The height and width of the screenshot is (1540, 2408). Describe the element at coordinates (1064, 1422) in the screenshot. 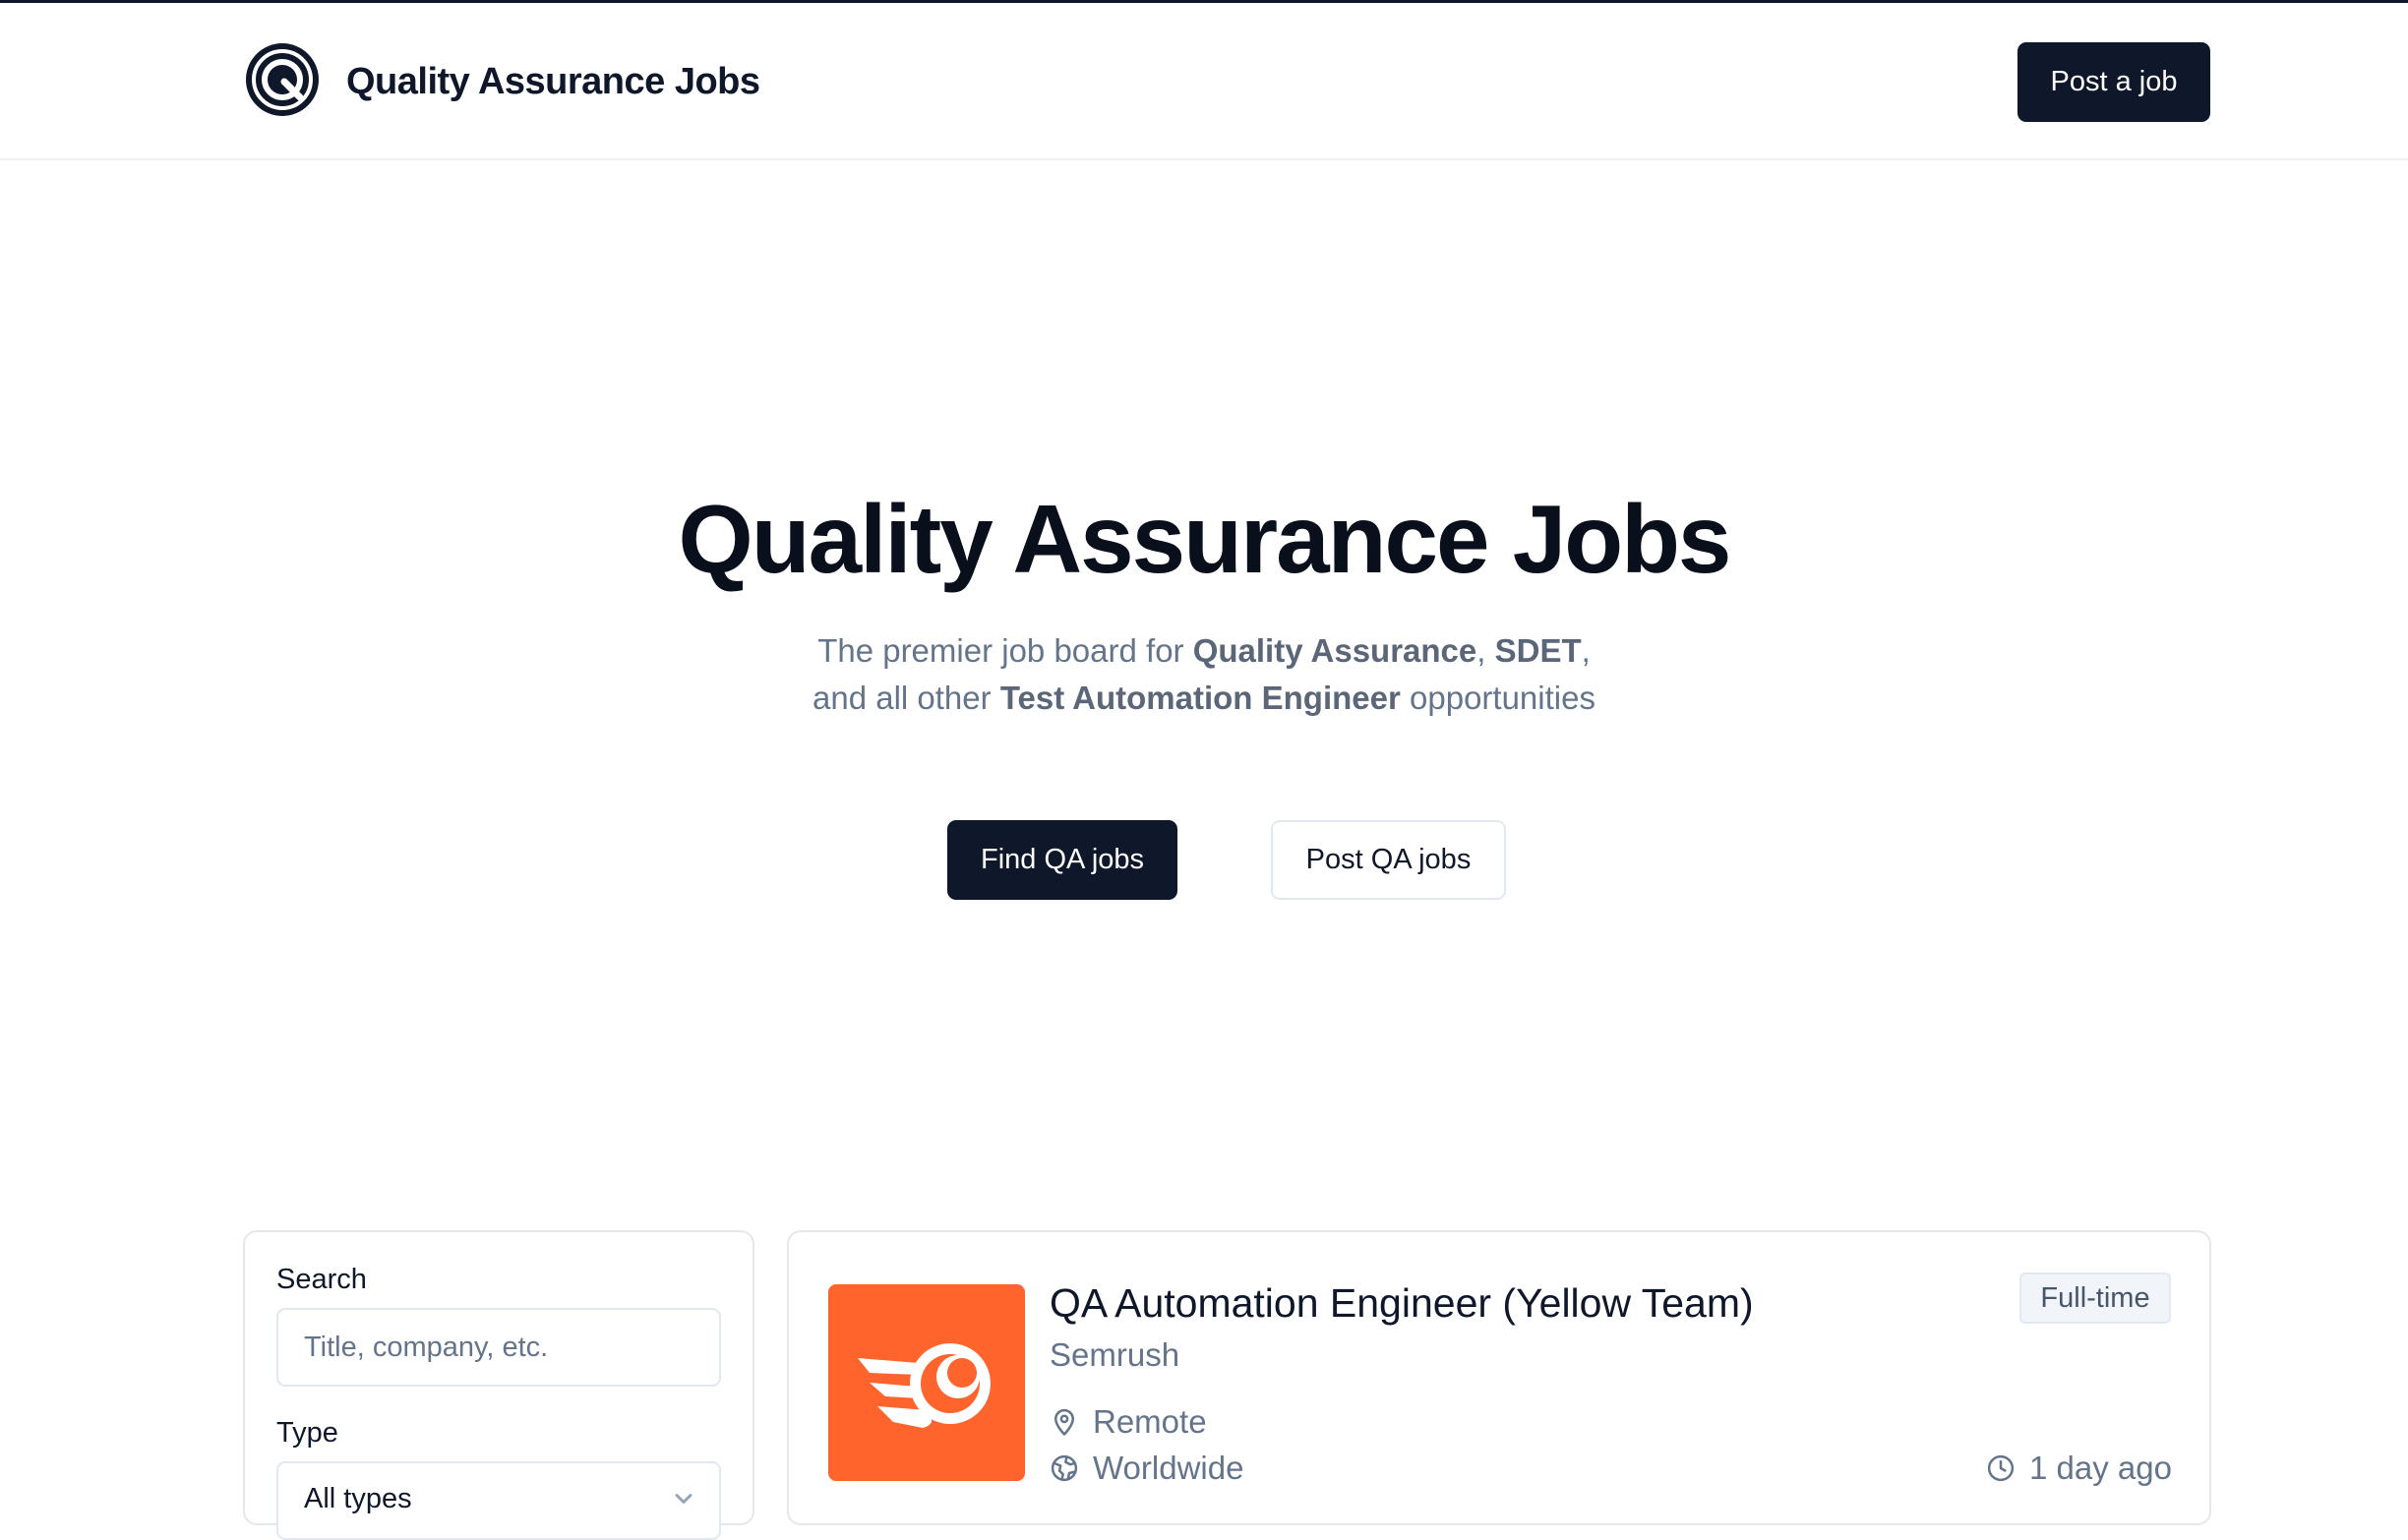

I see `map-pin-icon` at that location.